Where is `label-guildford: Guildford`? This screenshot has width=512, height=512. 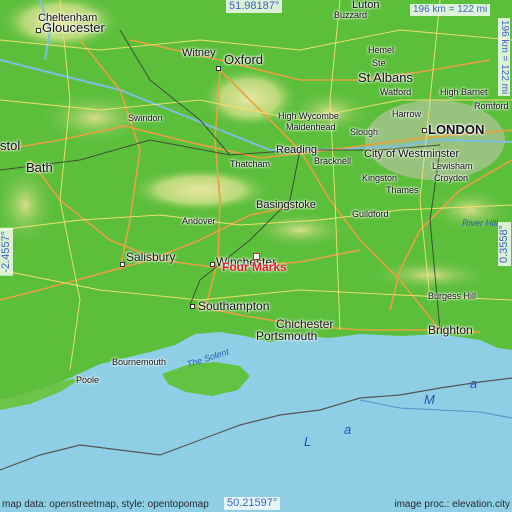
label-guildford: Guildford is located at coordinates (370, 214).